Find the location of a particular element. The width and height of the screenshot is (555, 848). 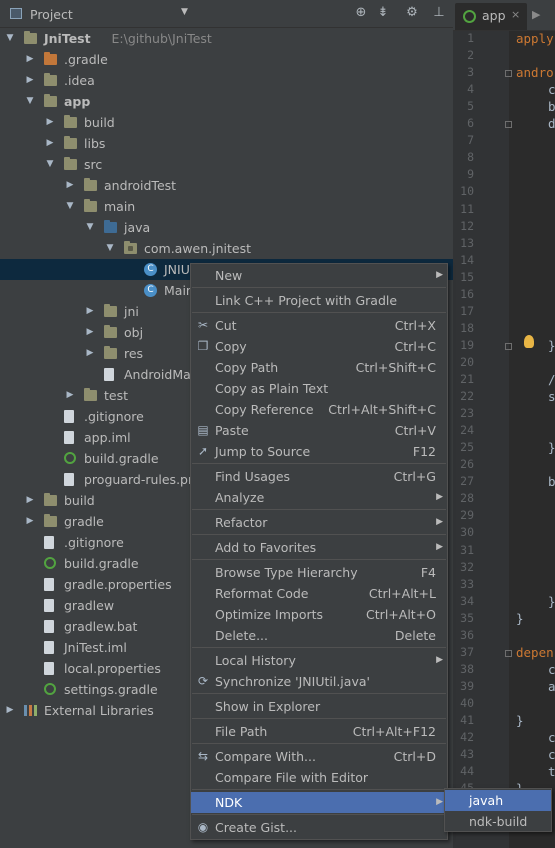

menu-item-synchronize-jniutil-java: ⟳ Synchronize 'JNIUtil.java' is located at coordinates (319, 681).